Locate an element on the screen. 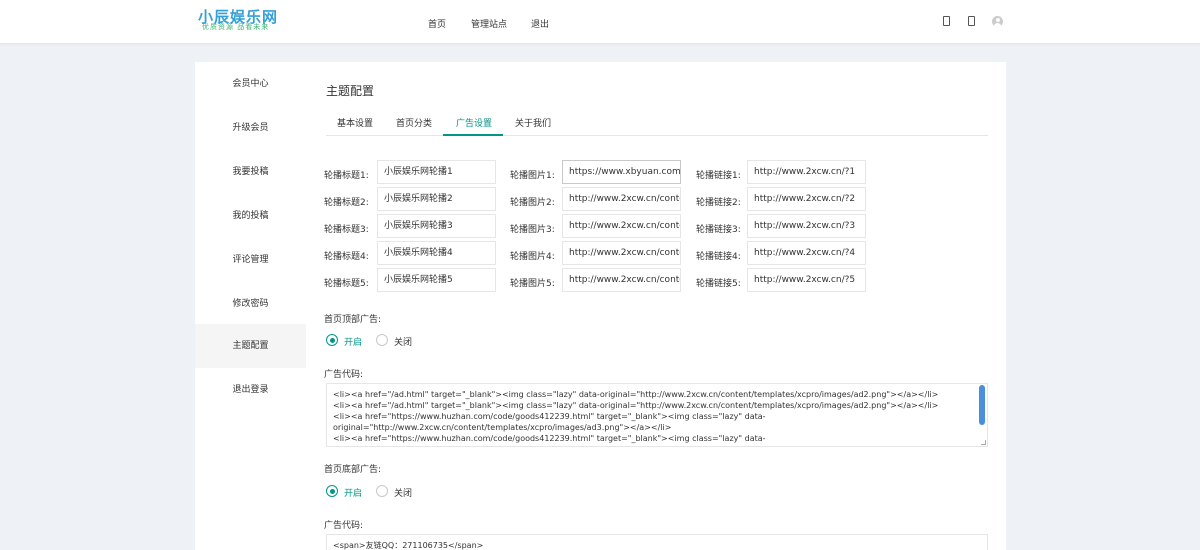  carousel-image-label: 轮播图片4: is located at coordinates (532, 257).